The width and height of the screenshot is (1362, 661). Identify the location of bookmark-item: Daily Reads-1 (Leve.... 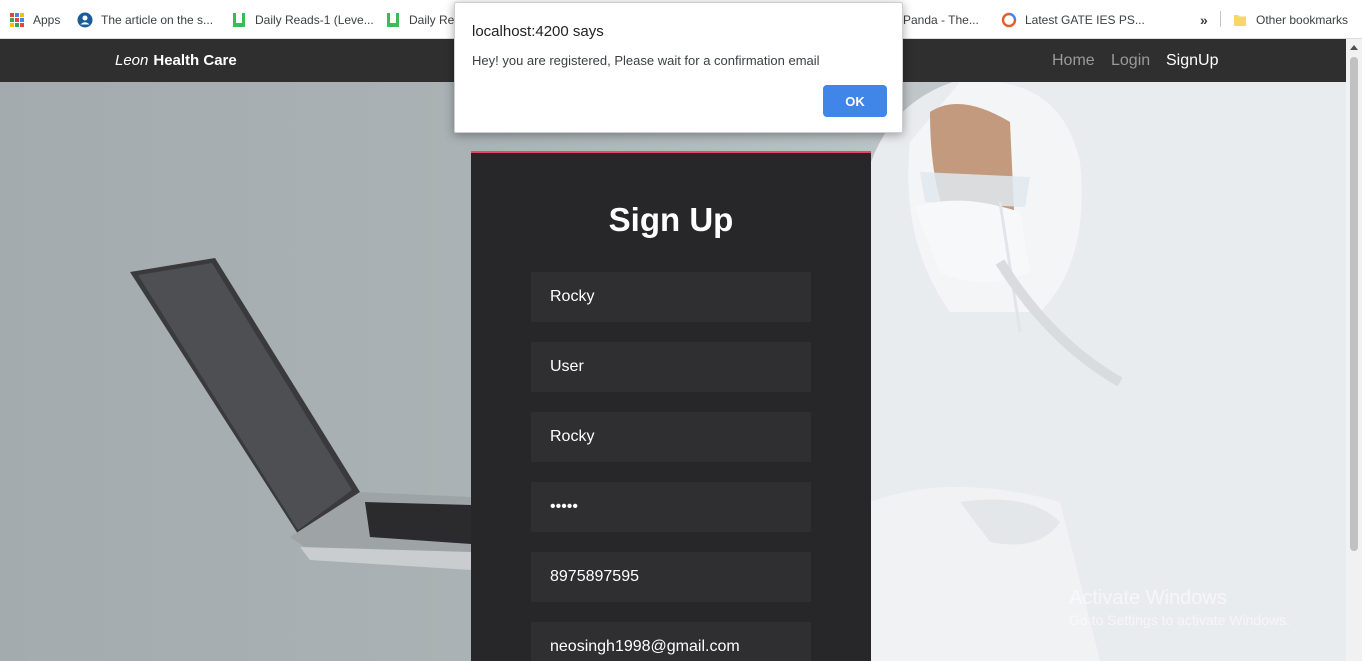
(302, 19).